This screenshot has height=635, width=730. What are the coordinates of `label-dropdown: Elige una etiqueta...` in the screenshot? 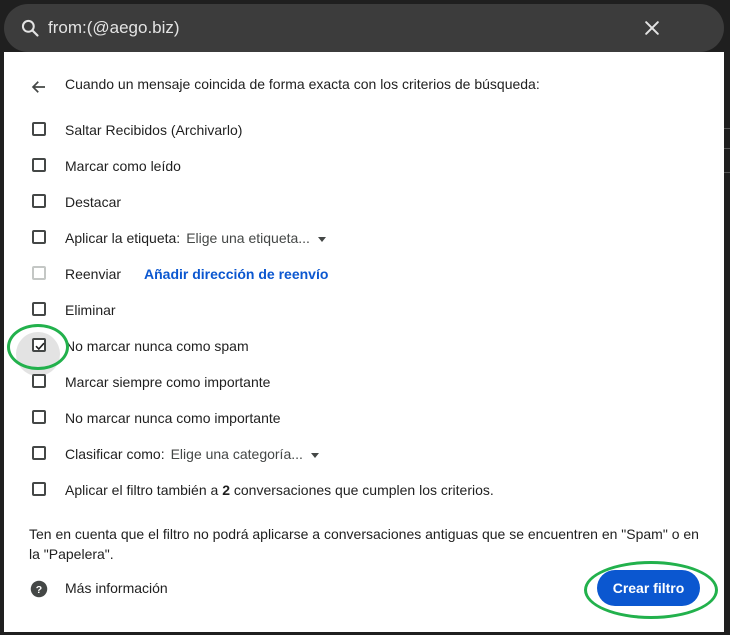 It's located at (256, 238).